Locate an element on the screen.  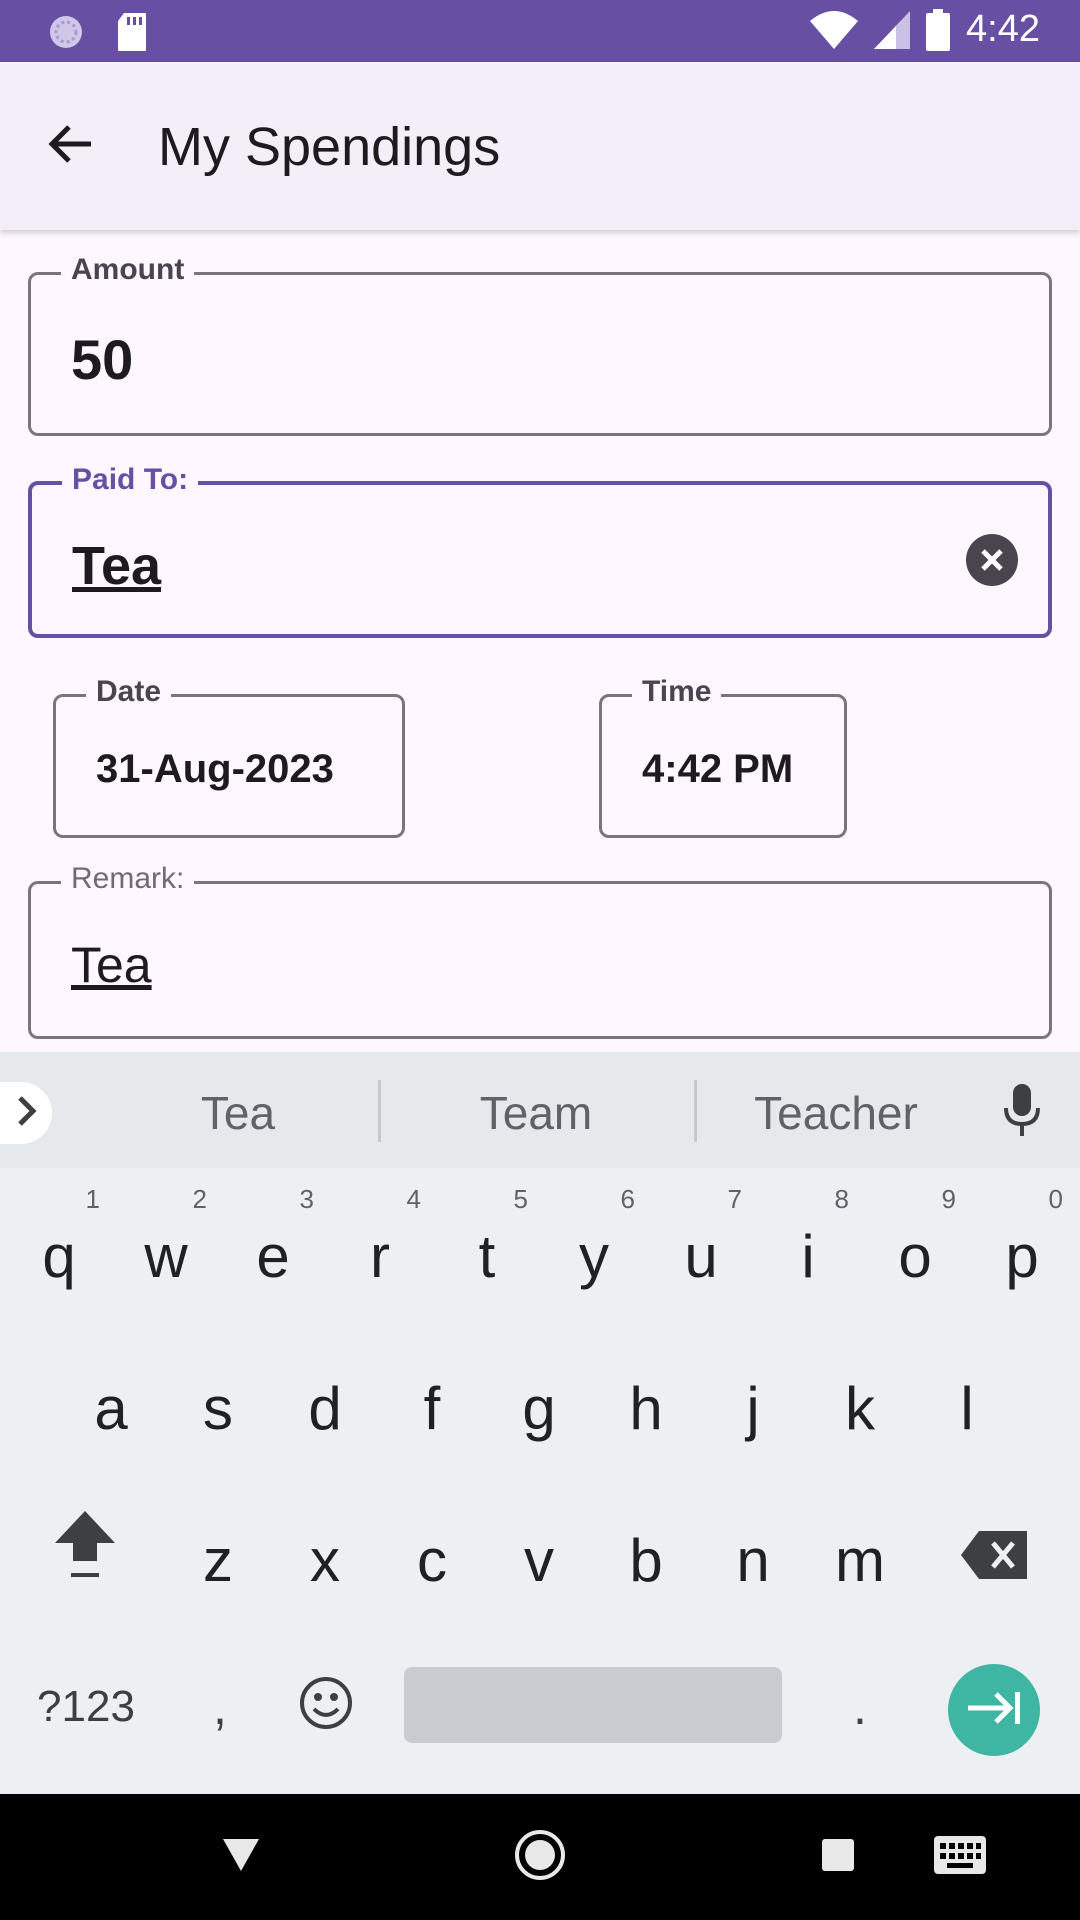
key-p: 0p is located at coordinates (1022, 1242).